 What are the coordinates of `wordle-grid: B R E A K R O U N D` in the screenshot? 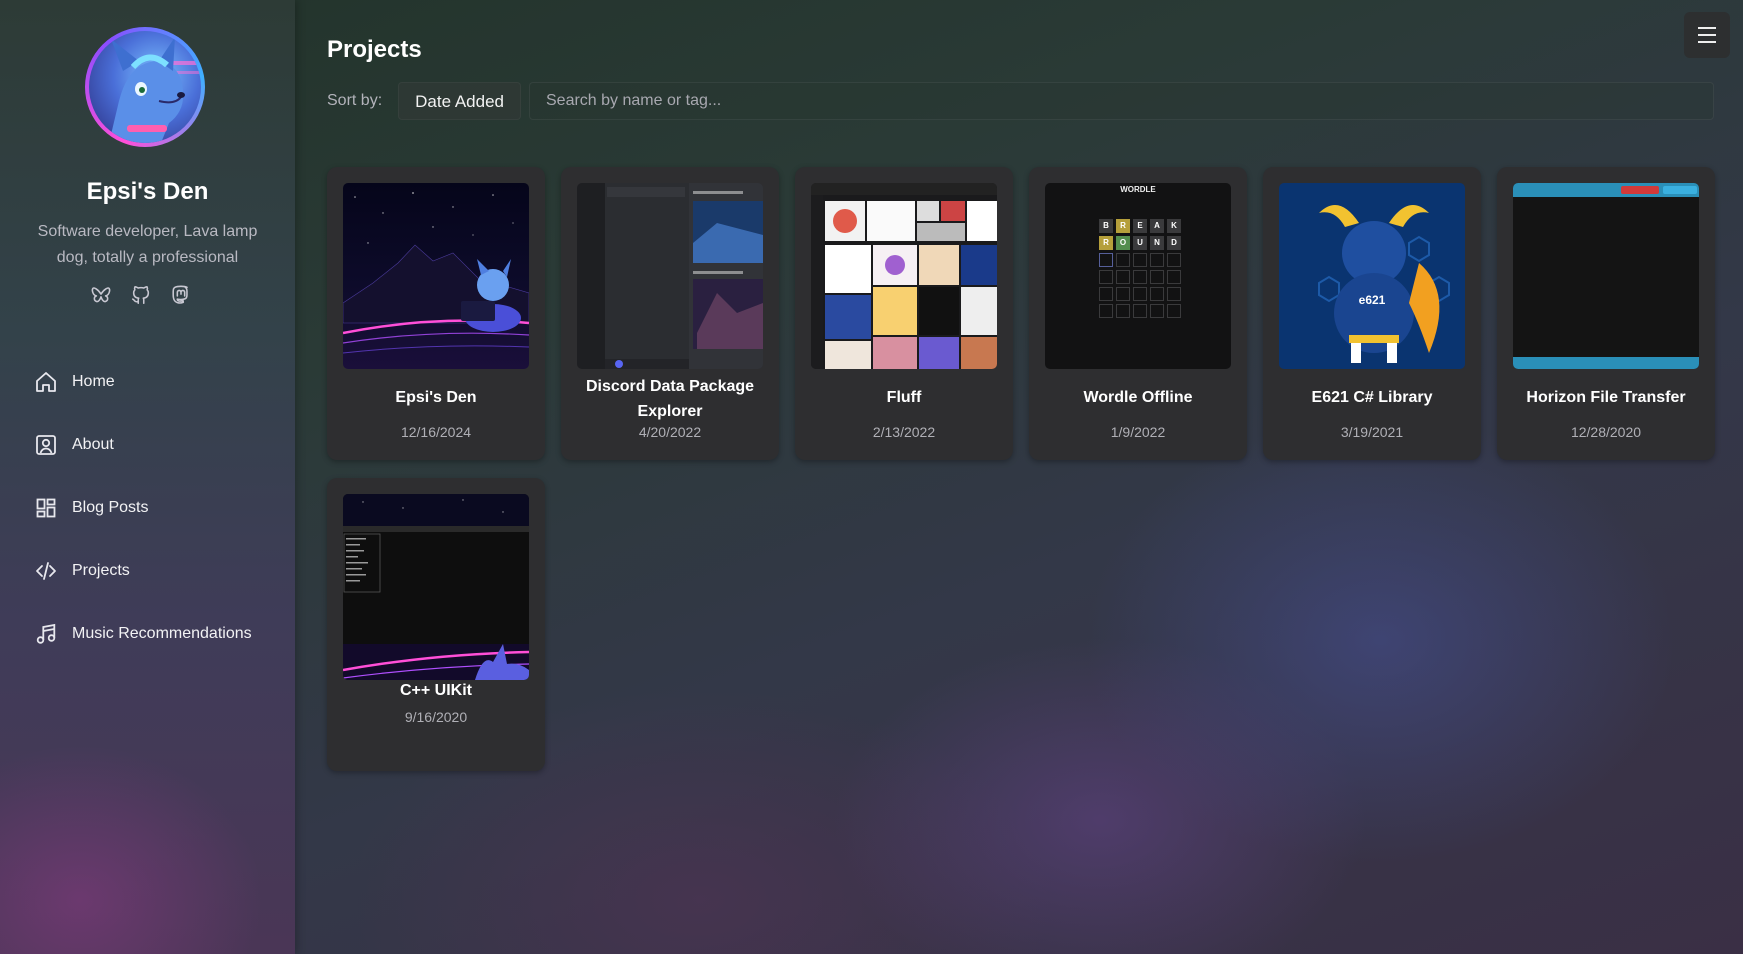 It's located at (1140, 234).